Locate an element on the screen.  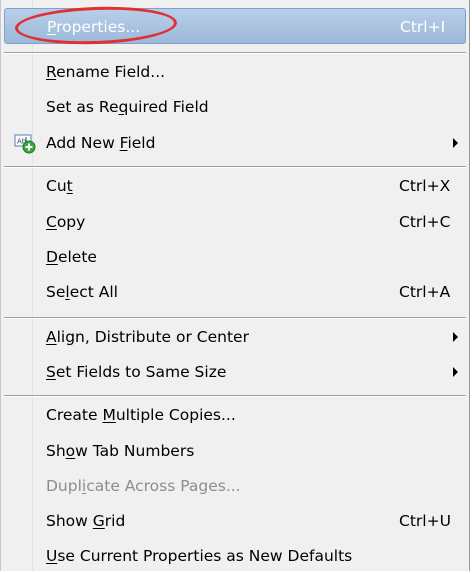
menu-item-label: Show Tab Numbers is located at coordinates (120, 451).